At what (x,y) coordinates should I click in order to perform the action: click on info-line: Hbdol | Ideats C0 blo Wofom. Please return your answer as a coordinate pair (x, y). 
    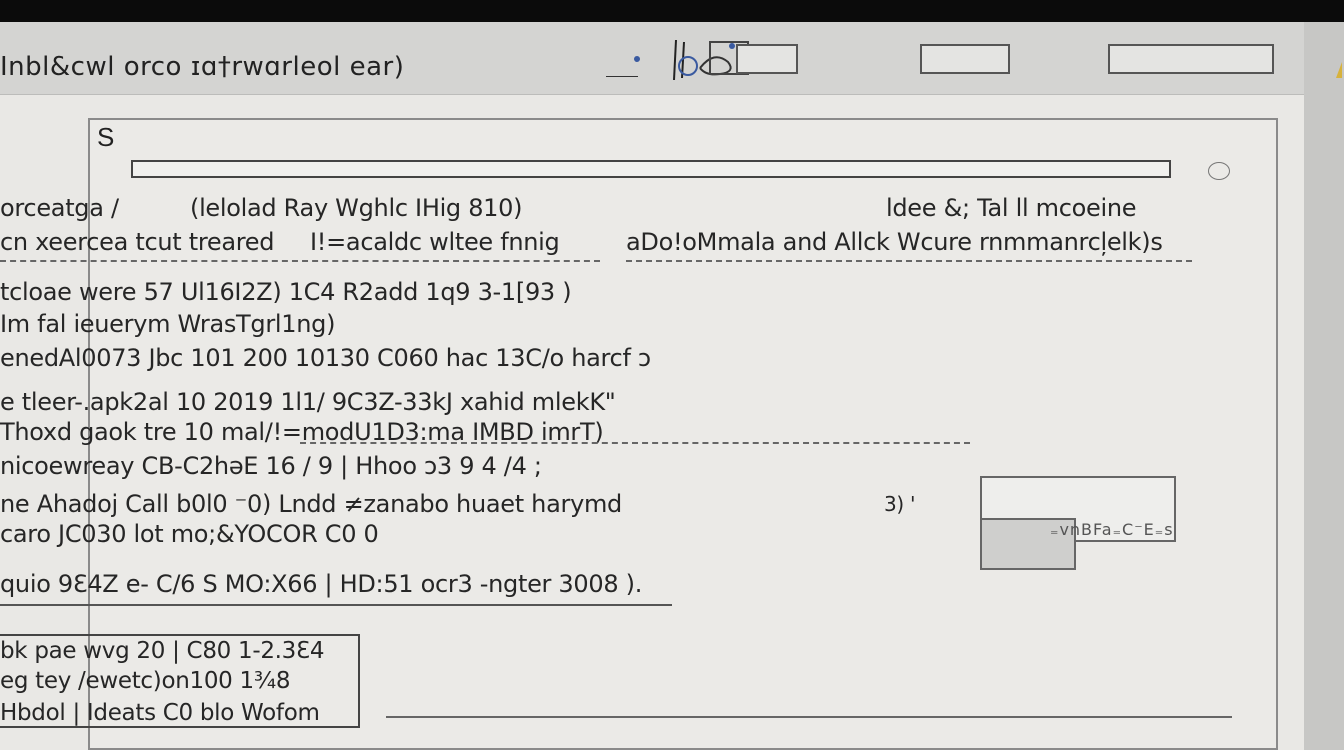
    Looking at the image, I should click on (160, 713).